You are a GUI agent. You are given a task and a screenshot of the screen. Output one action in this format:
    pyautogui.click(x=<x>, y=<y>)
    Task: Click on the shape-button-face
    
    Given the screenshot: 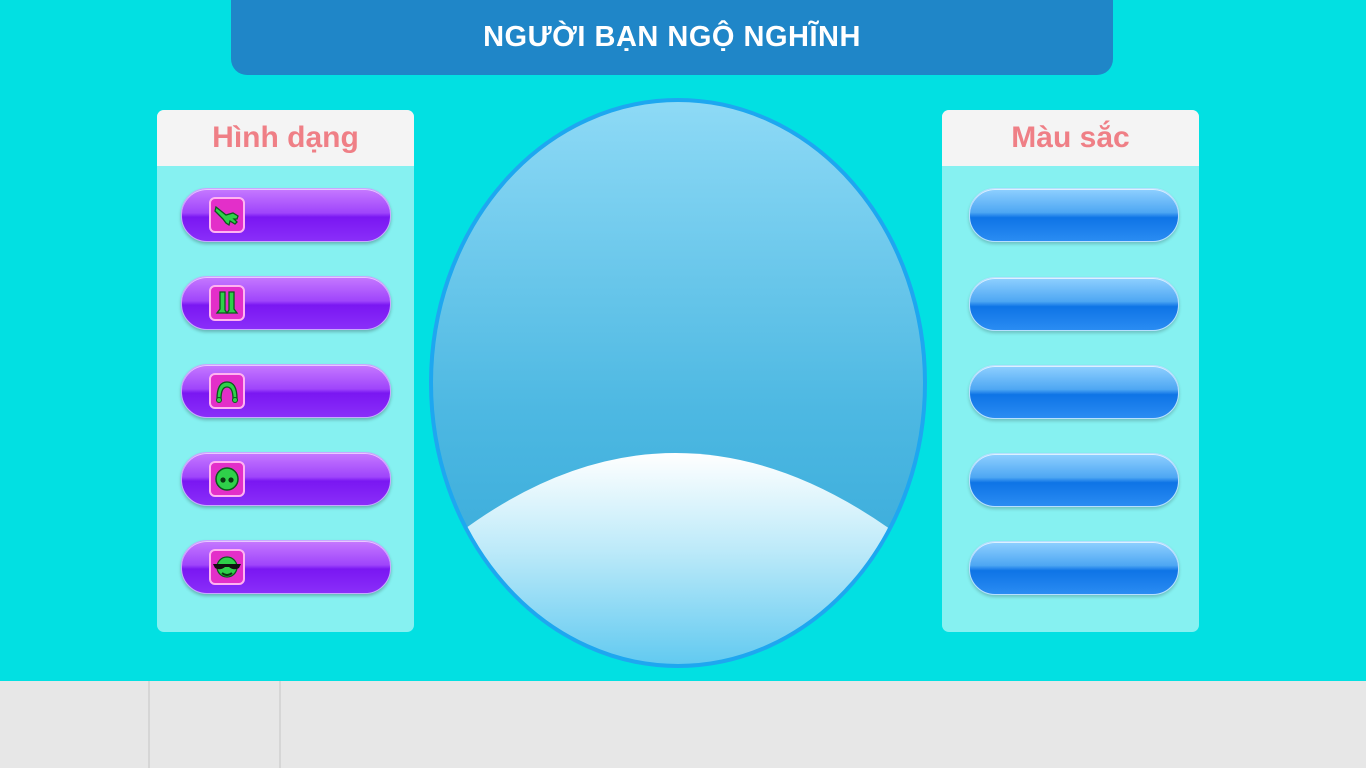 What is the action you would take?
    pyautogui.click(x=286, y=479)
    